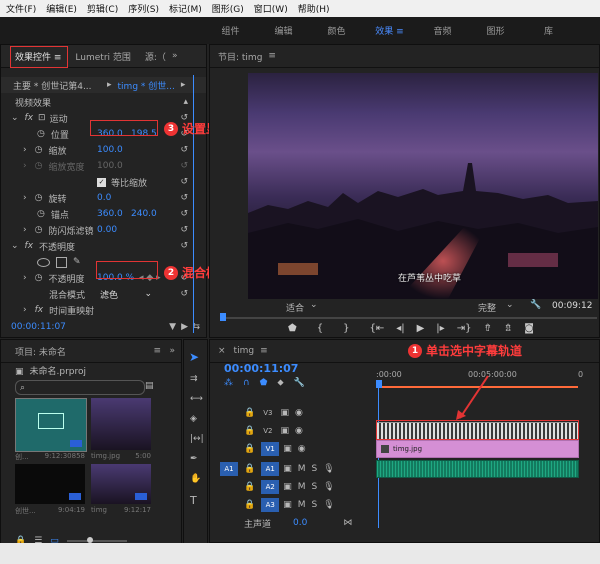  I want to click on uniform-scale-checkbox: ✓, so click(101, 182).